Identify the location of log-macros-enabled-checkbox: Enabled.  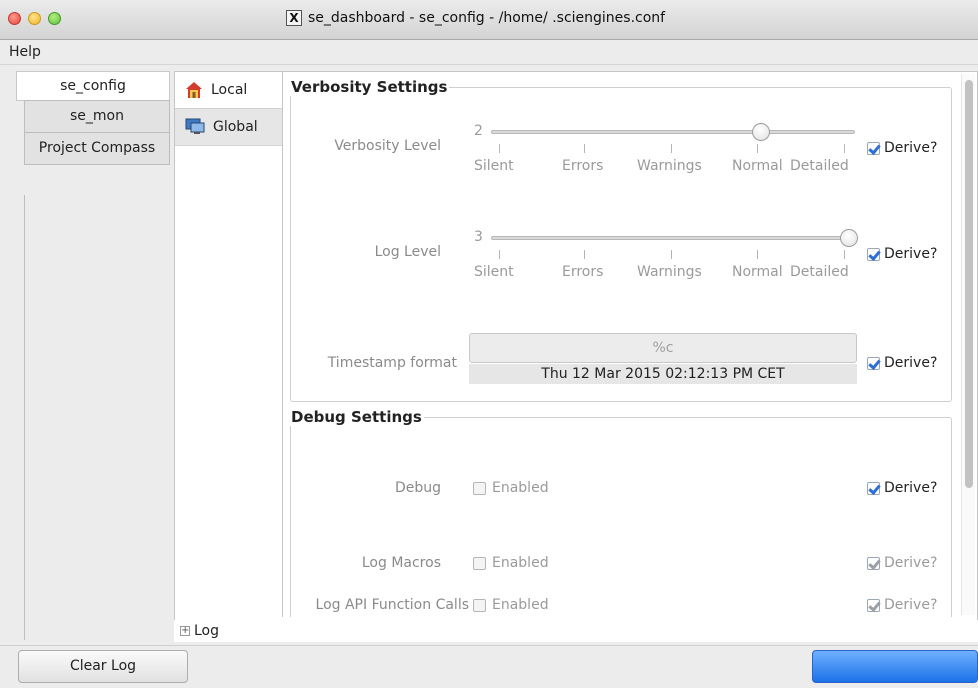
(511, 563).